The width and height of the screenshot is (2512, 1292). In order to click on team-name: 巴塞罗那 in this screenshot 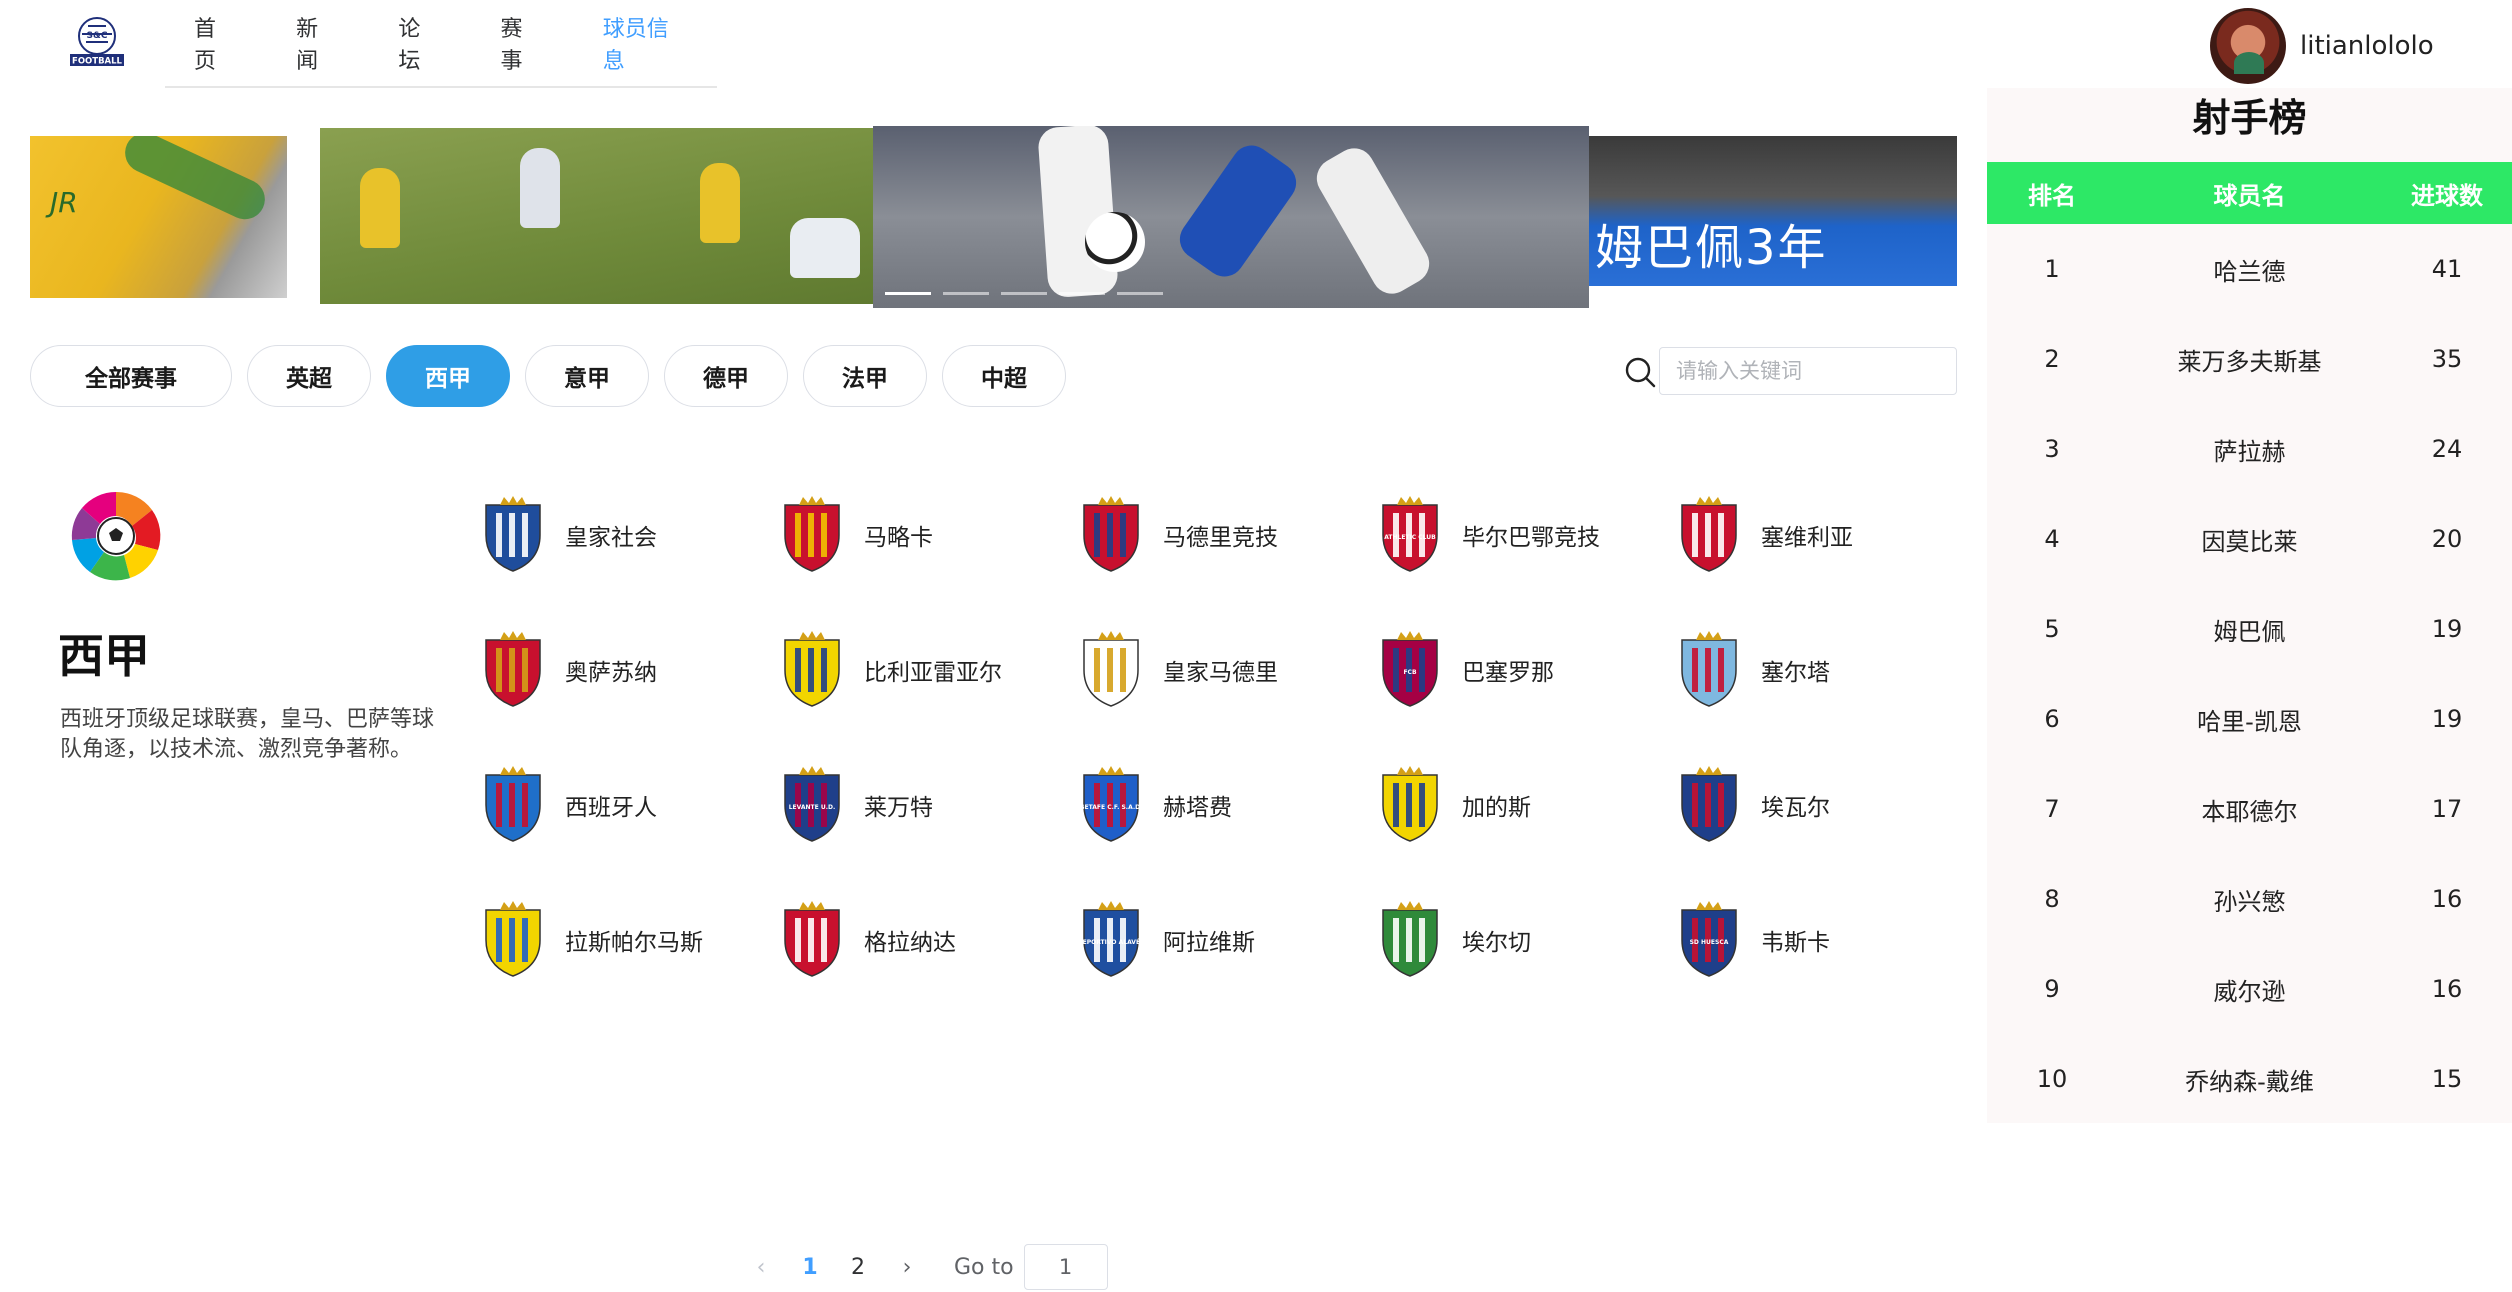, I will do `click(1508, 670)`.